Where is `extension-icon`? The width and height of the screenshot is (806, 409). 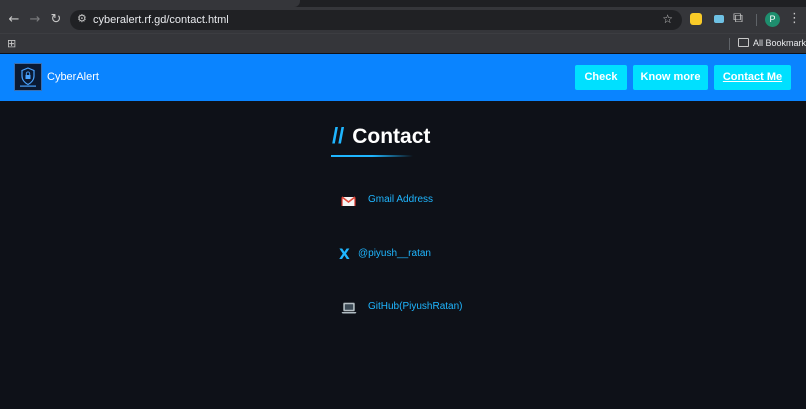
extension-icon is located at coordinates (696, 19).